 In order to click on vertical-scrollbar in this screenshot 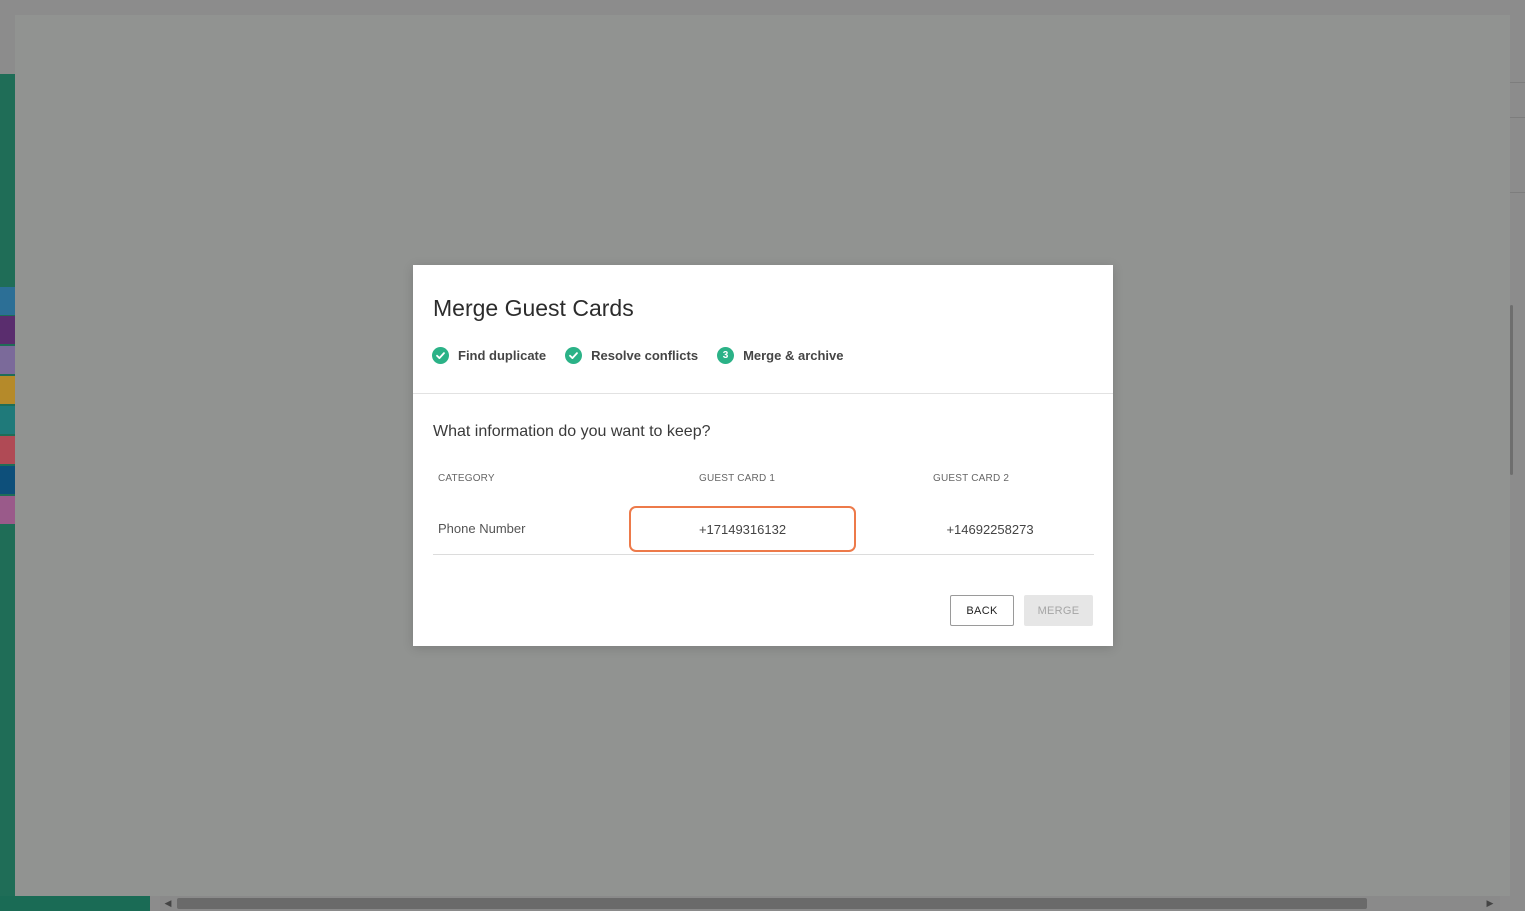, I will do `click(1511, 390)`.